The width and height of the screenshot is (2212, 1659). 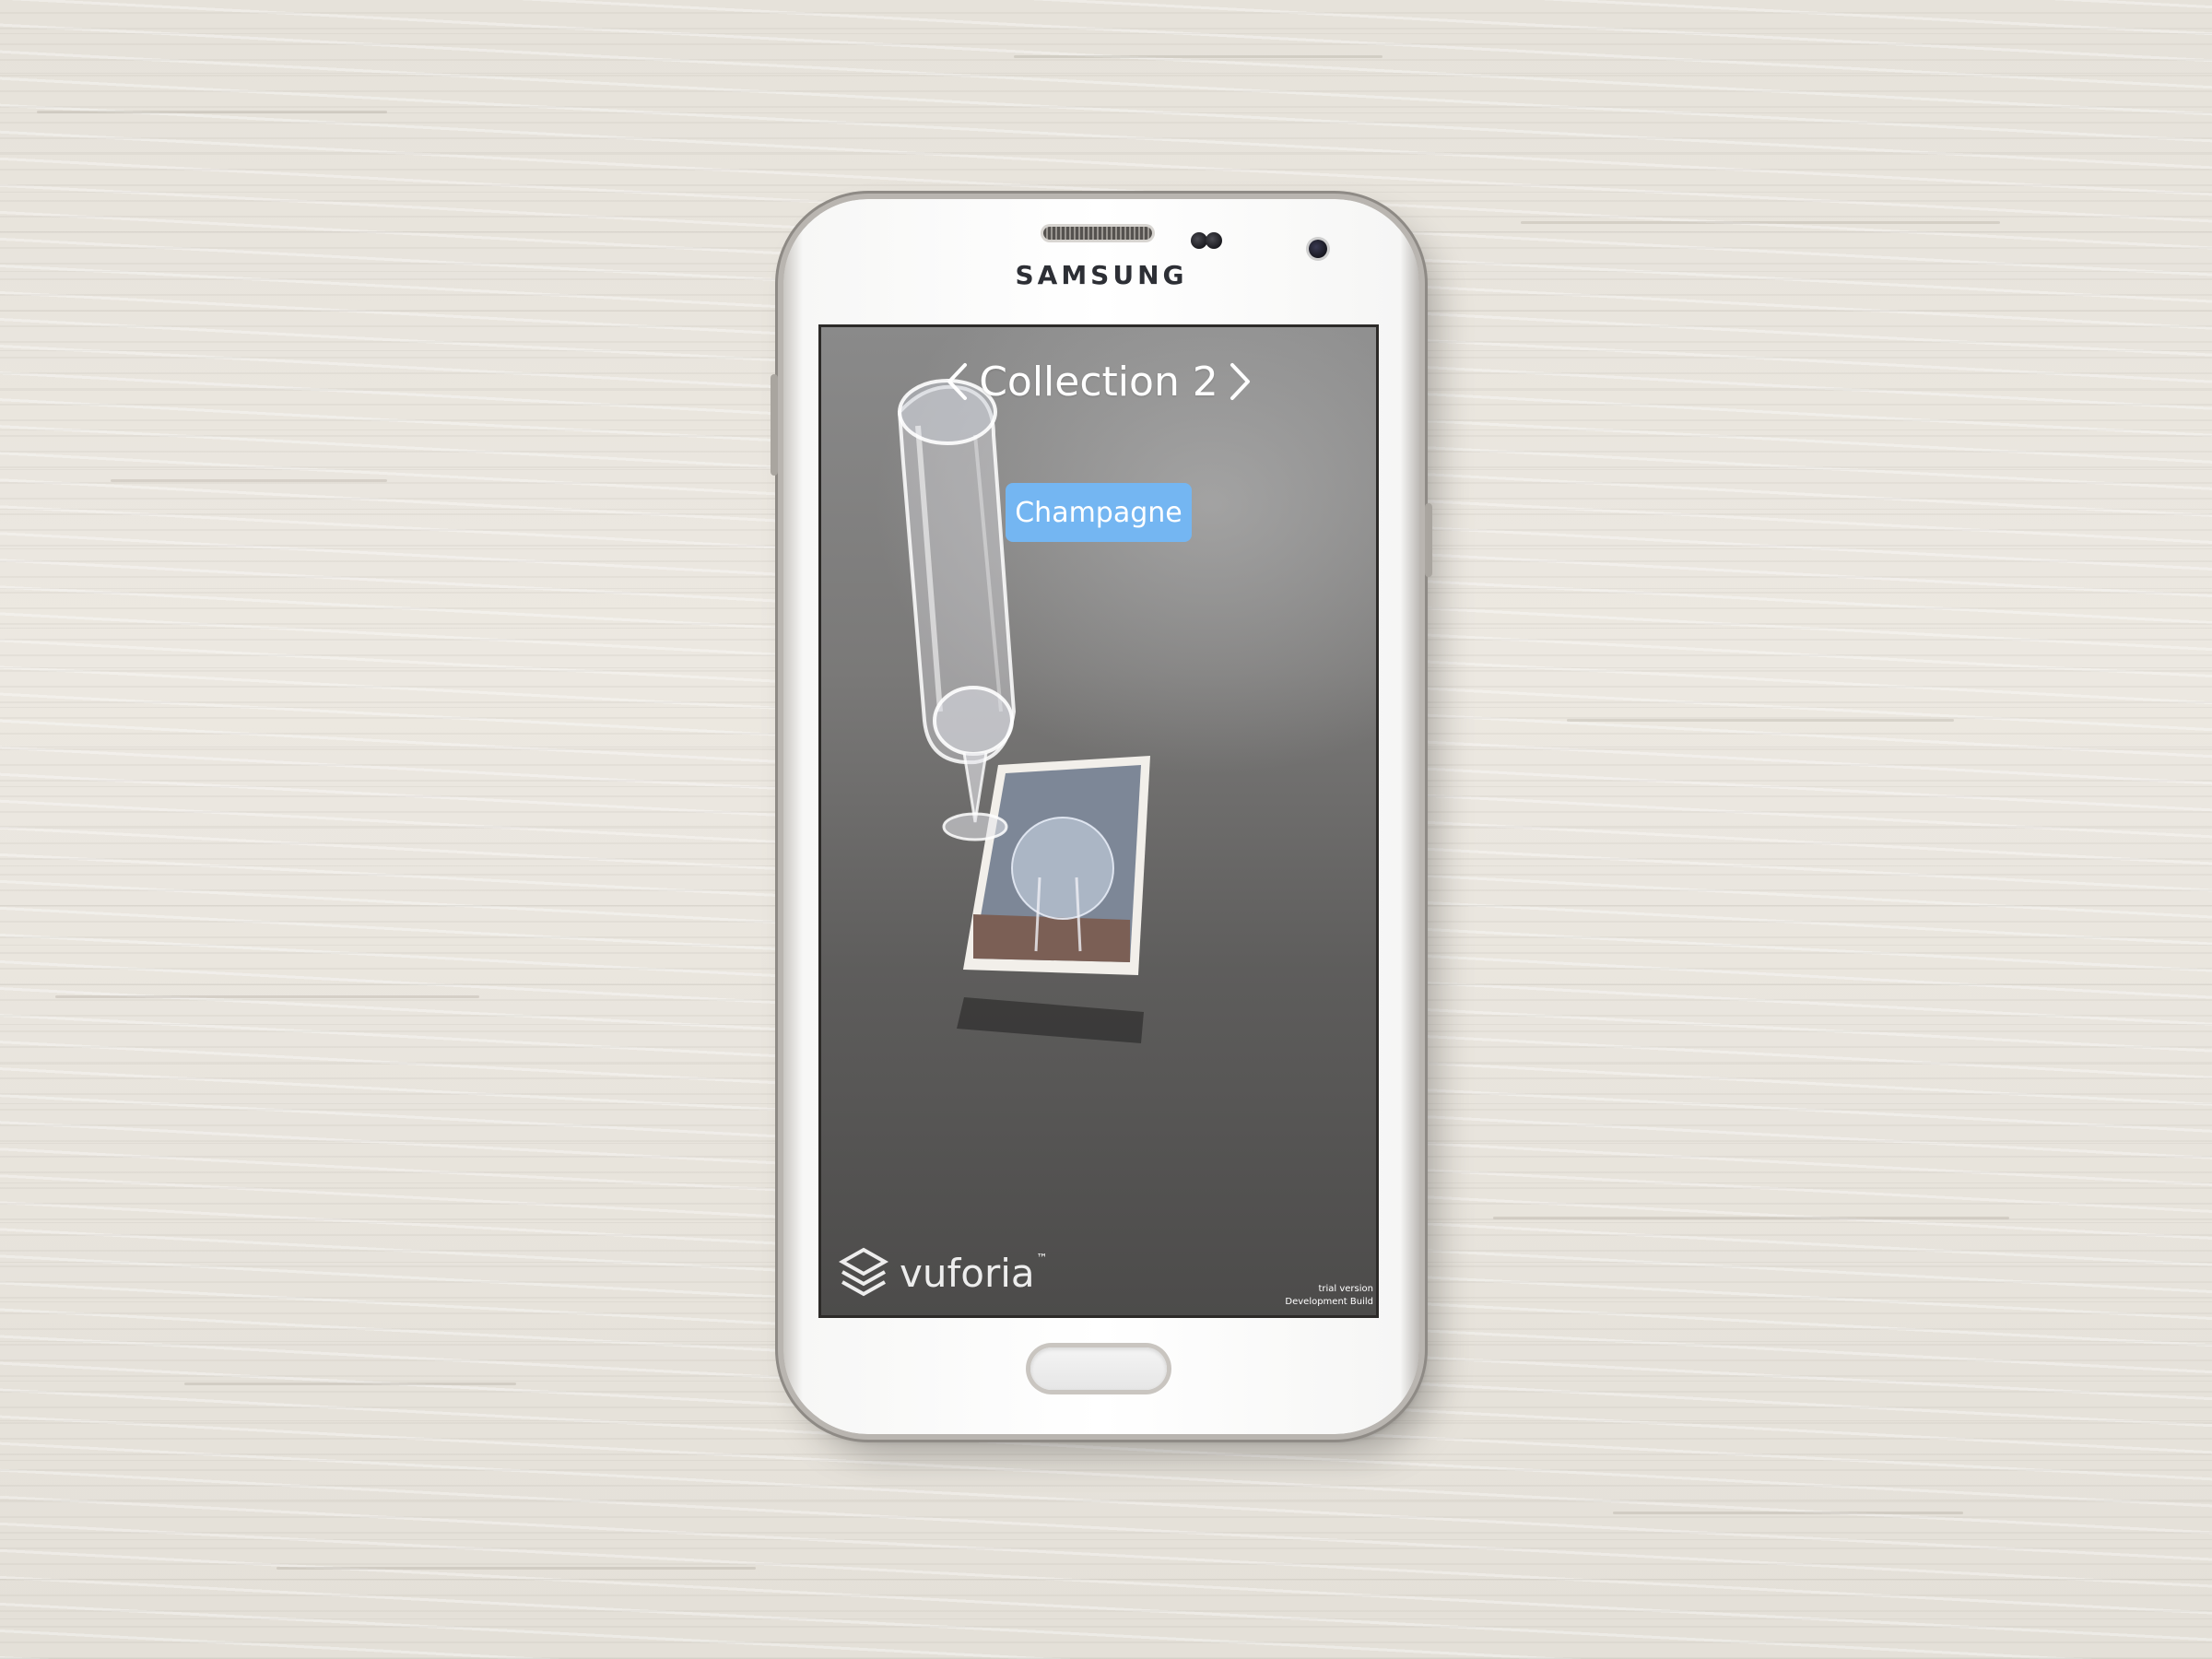 What do you see at coordinates (1318, 249) in the screenshot?
I see `front-camera` at bounding box center [1318, 249].